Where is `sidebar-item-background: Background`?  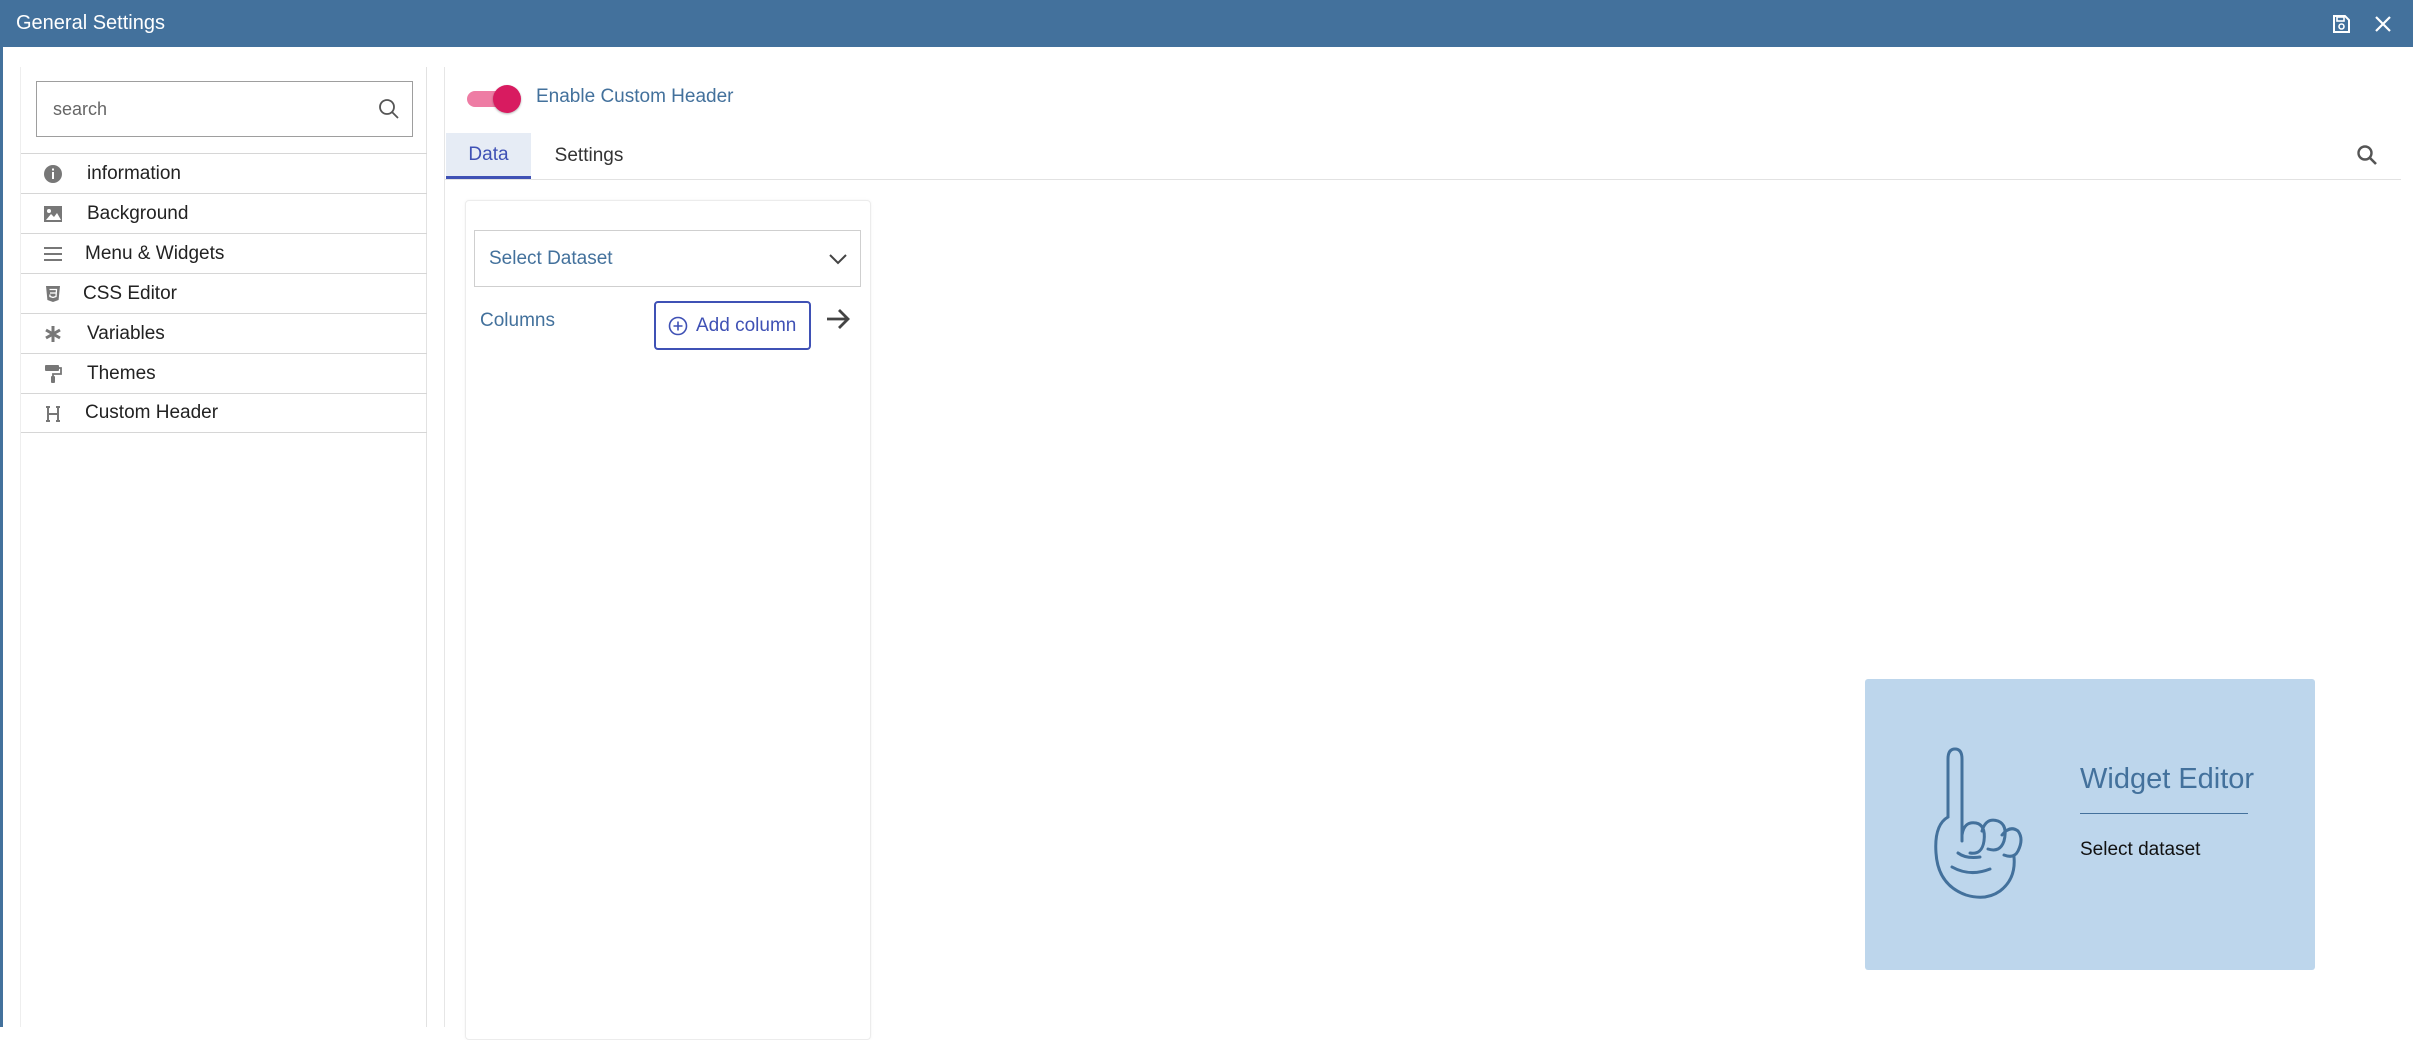 sidebar-item-background: Background is located at coordinates (224, 213).